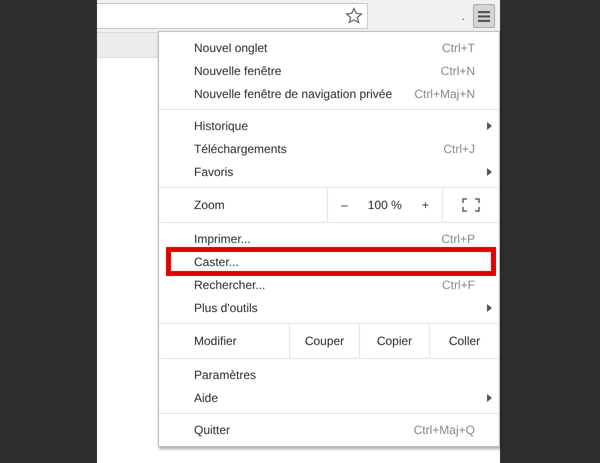 The height and width of the screenshot is (463, 600). I want to click on menu-item: Téléchargements Ctrl+J, so click(329, 148).